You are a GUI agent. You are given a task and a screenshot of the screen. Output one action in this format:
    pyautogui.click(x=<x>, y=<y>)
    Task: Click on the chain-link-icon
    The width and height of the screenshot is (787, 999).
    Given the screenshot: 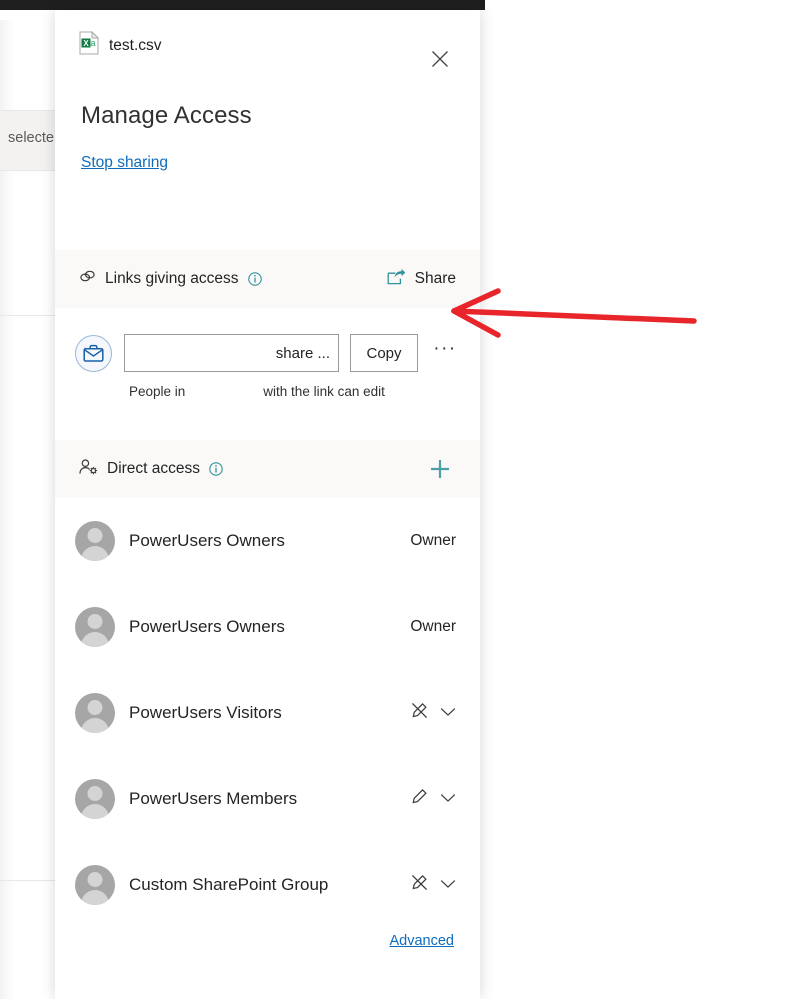 What is the action you would take?
    pyautogui.click(x=87, y=279)
    